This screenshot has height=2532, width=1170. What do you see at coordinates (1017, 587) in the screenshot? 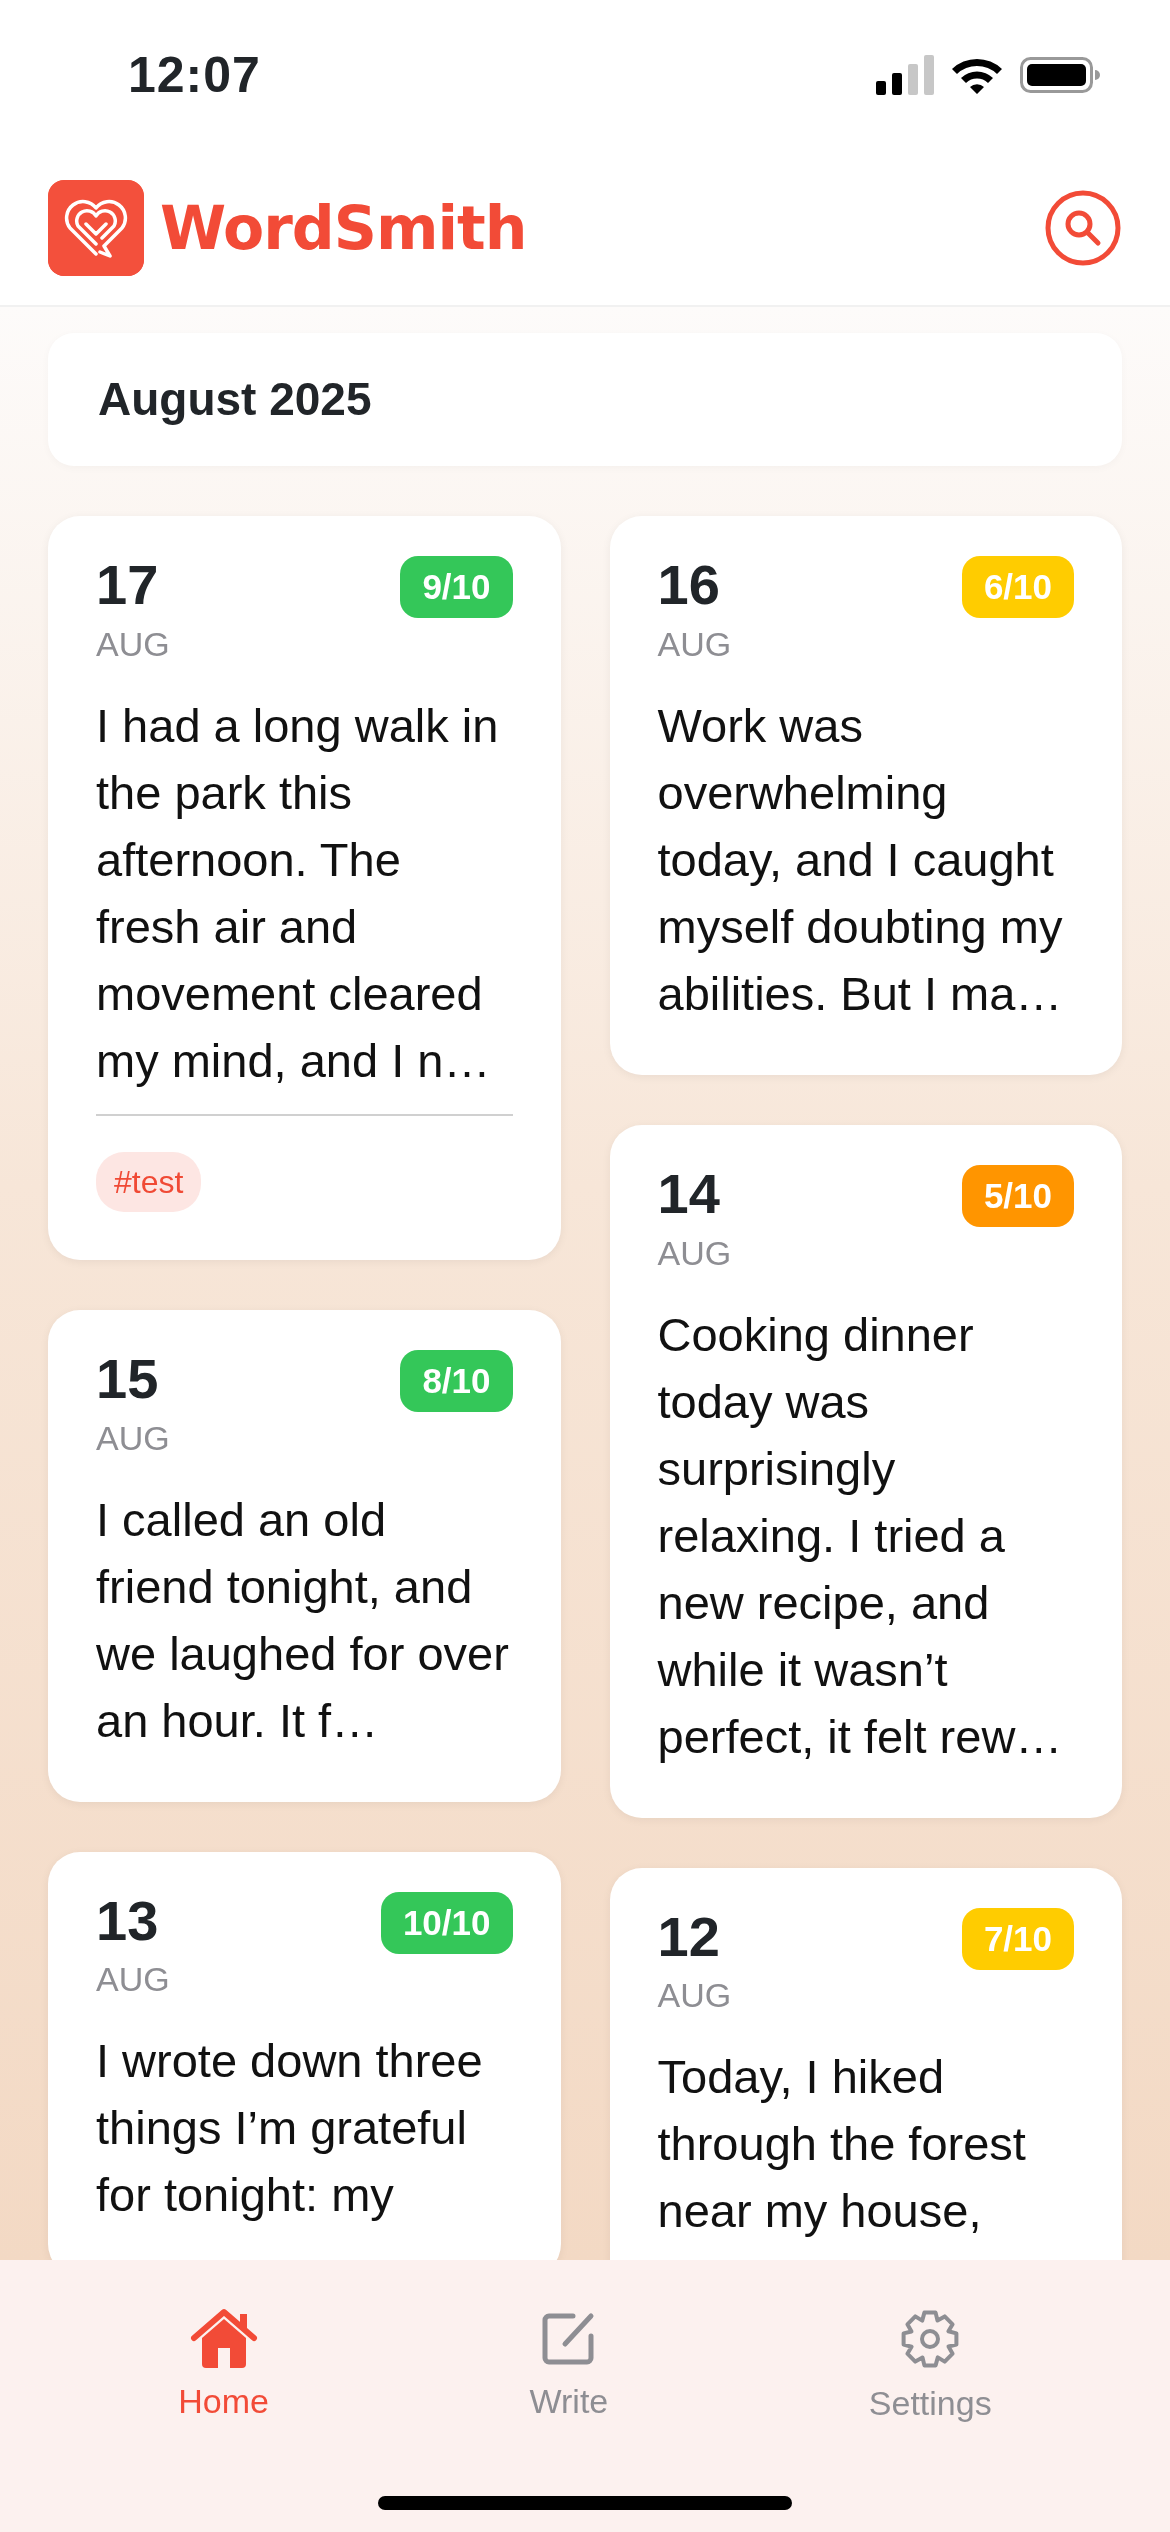
I see `score-badge: 6/10` at bounding box center [1017, 587].